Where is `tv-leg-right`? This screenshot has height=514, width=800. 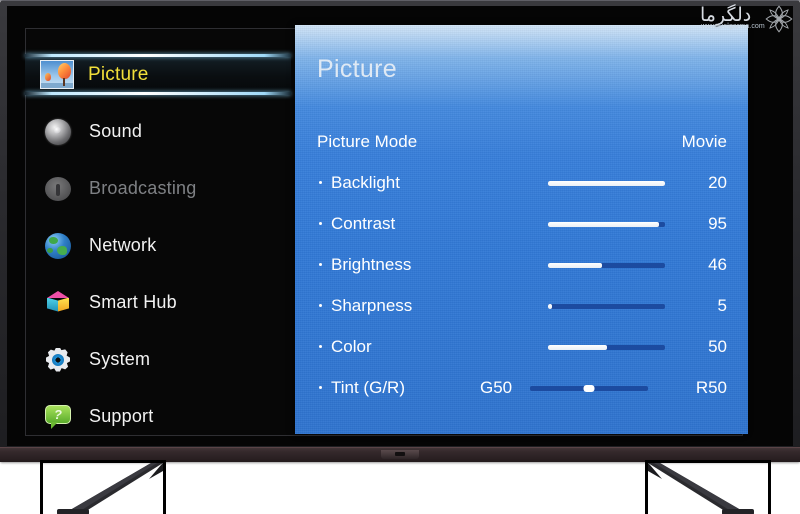
tv-leg-right is located at coordinates (708, 487).